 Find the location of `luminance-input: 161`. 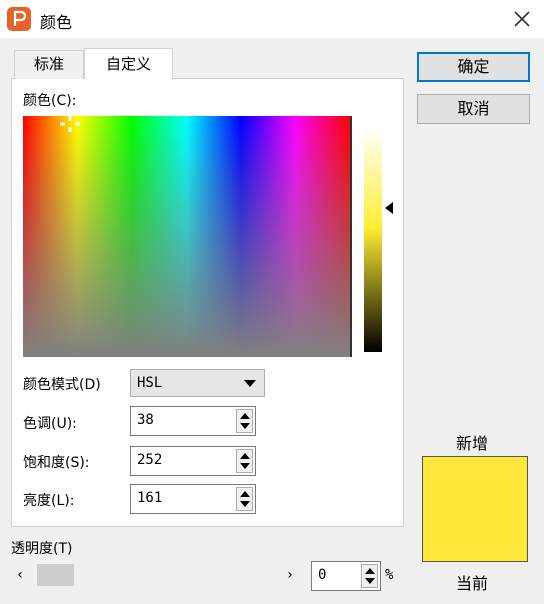

luminance-input: 161 is located at coordinates (193, 499).